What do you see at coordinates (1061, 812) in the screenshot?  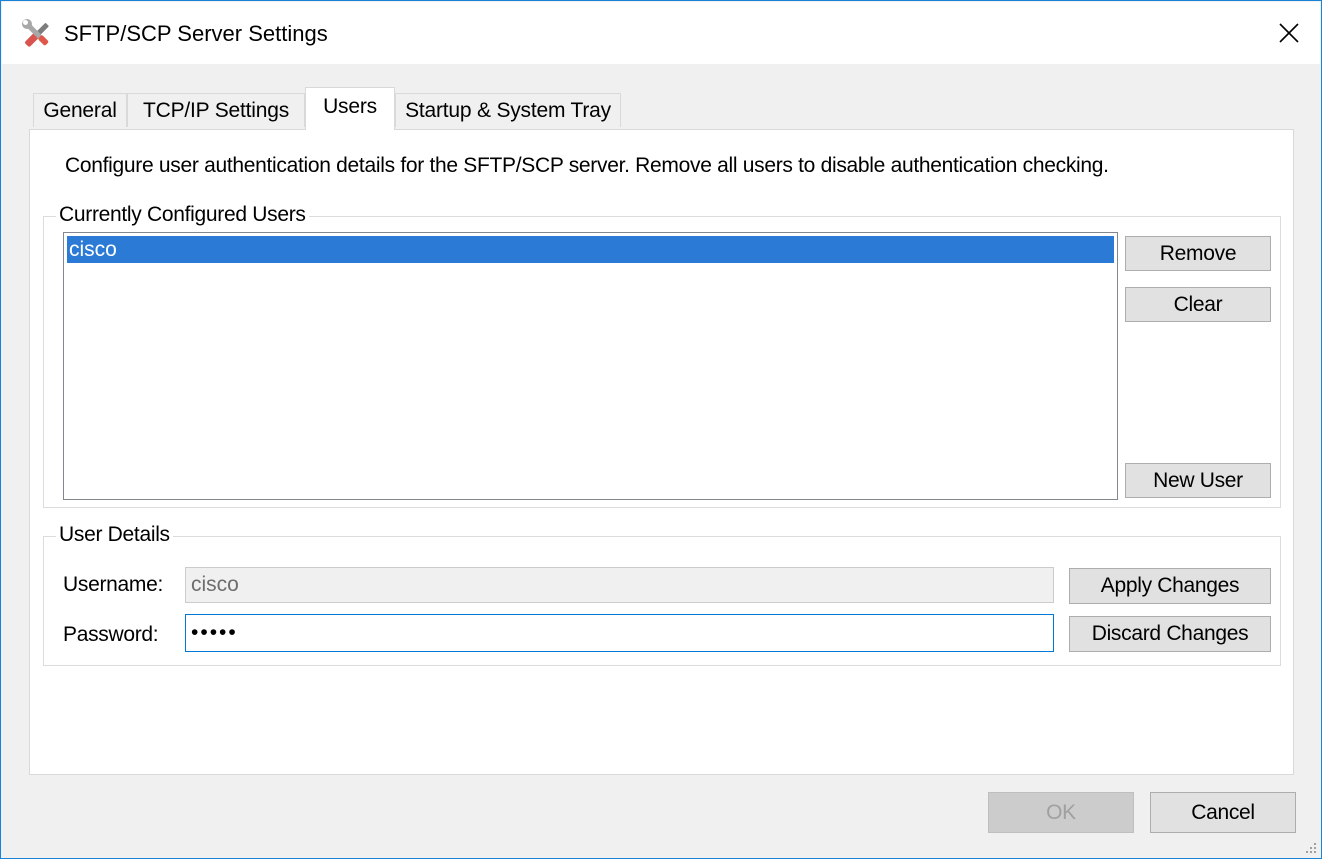 I see `ok-button: OK` at bounding box center [1061, 812].